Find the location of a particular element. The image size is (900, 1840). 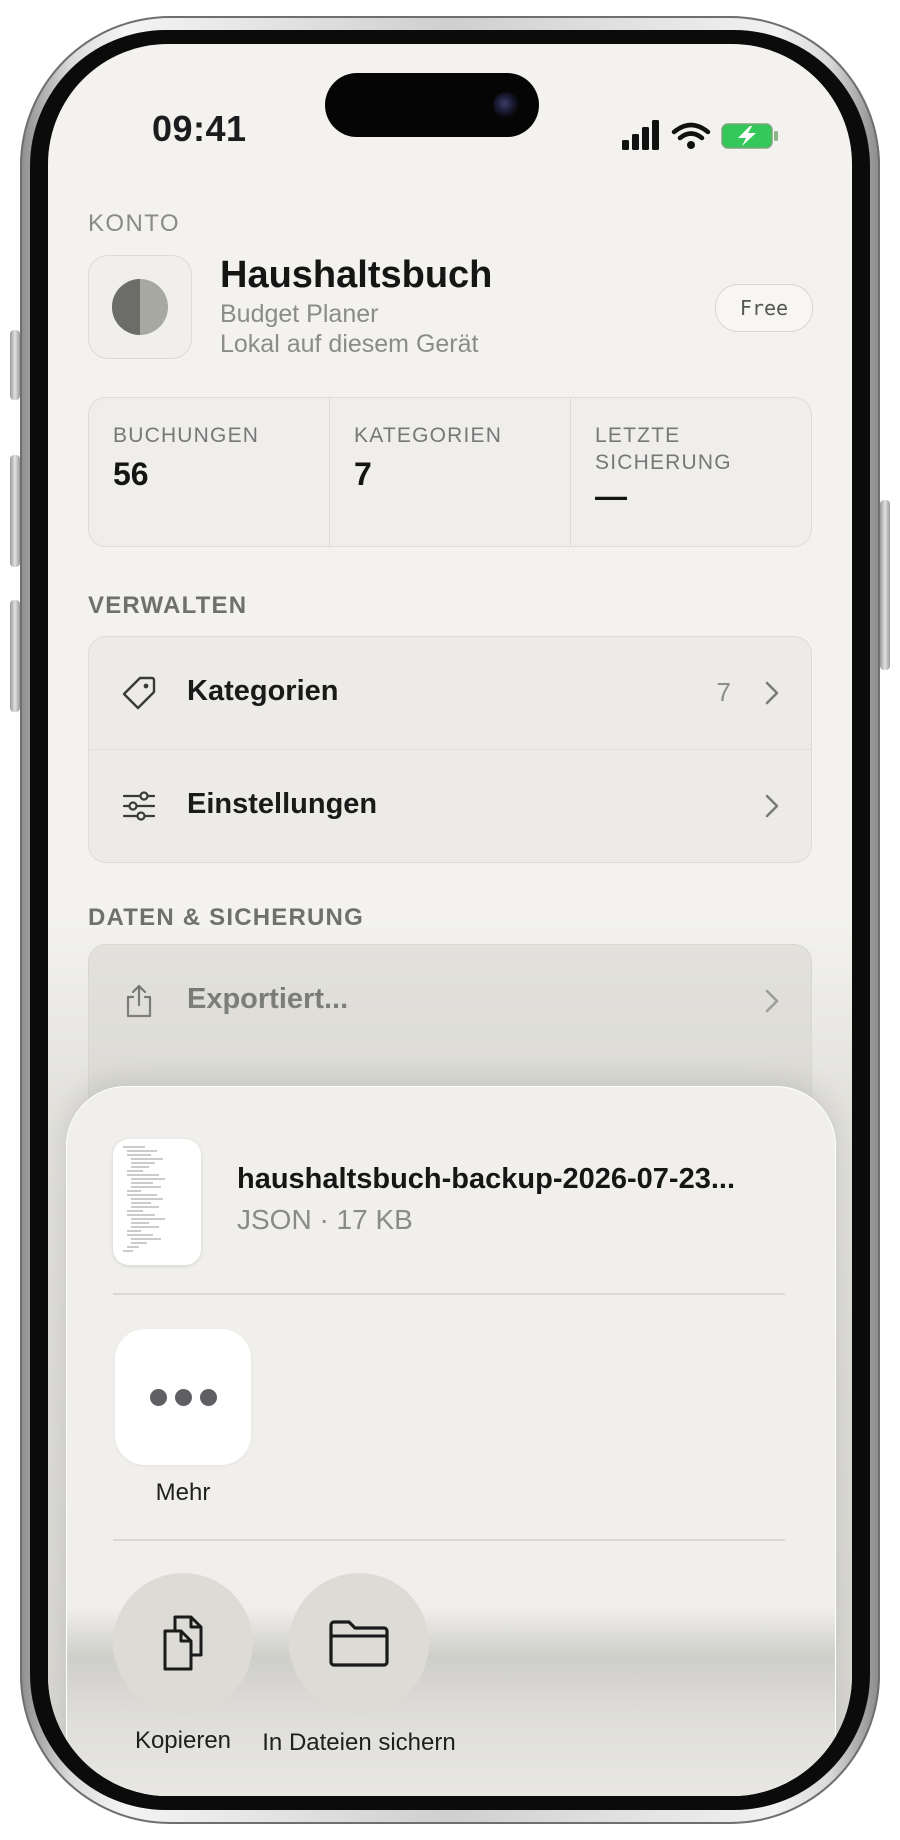

save-to-files-label: In Dateien sichern is located at coordinates (359, 1742).